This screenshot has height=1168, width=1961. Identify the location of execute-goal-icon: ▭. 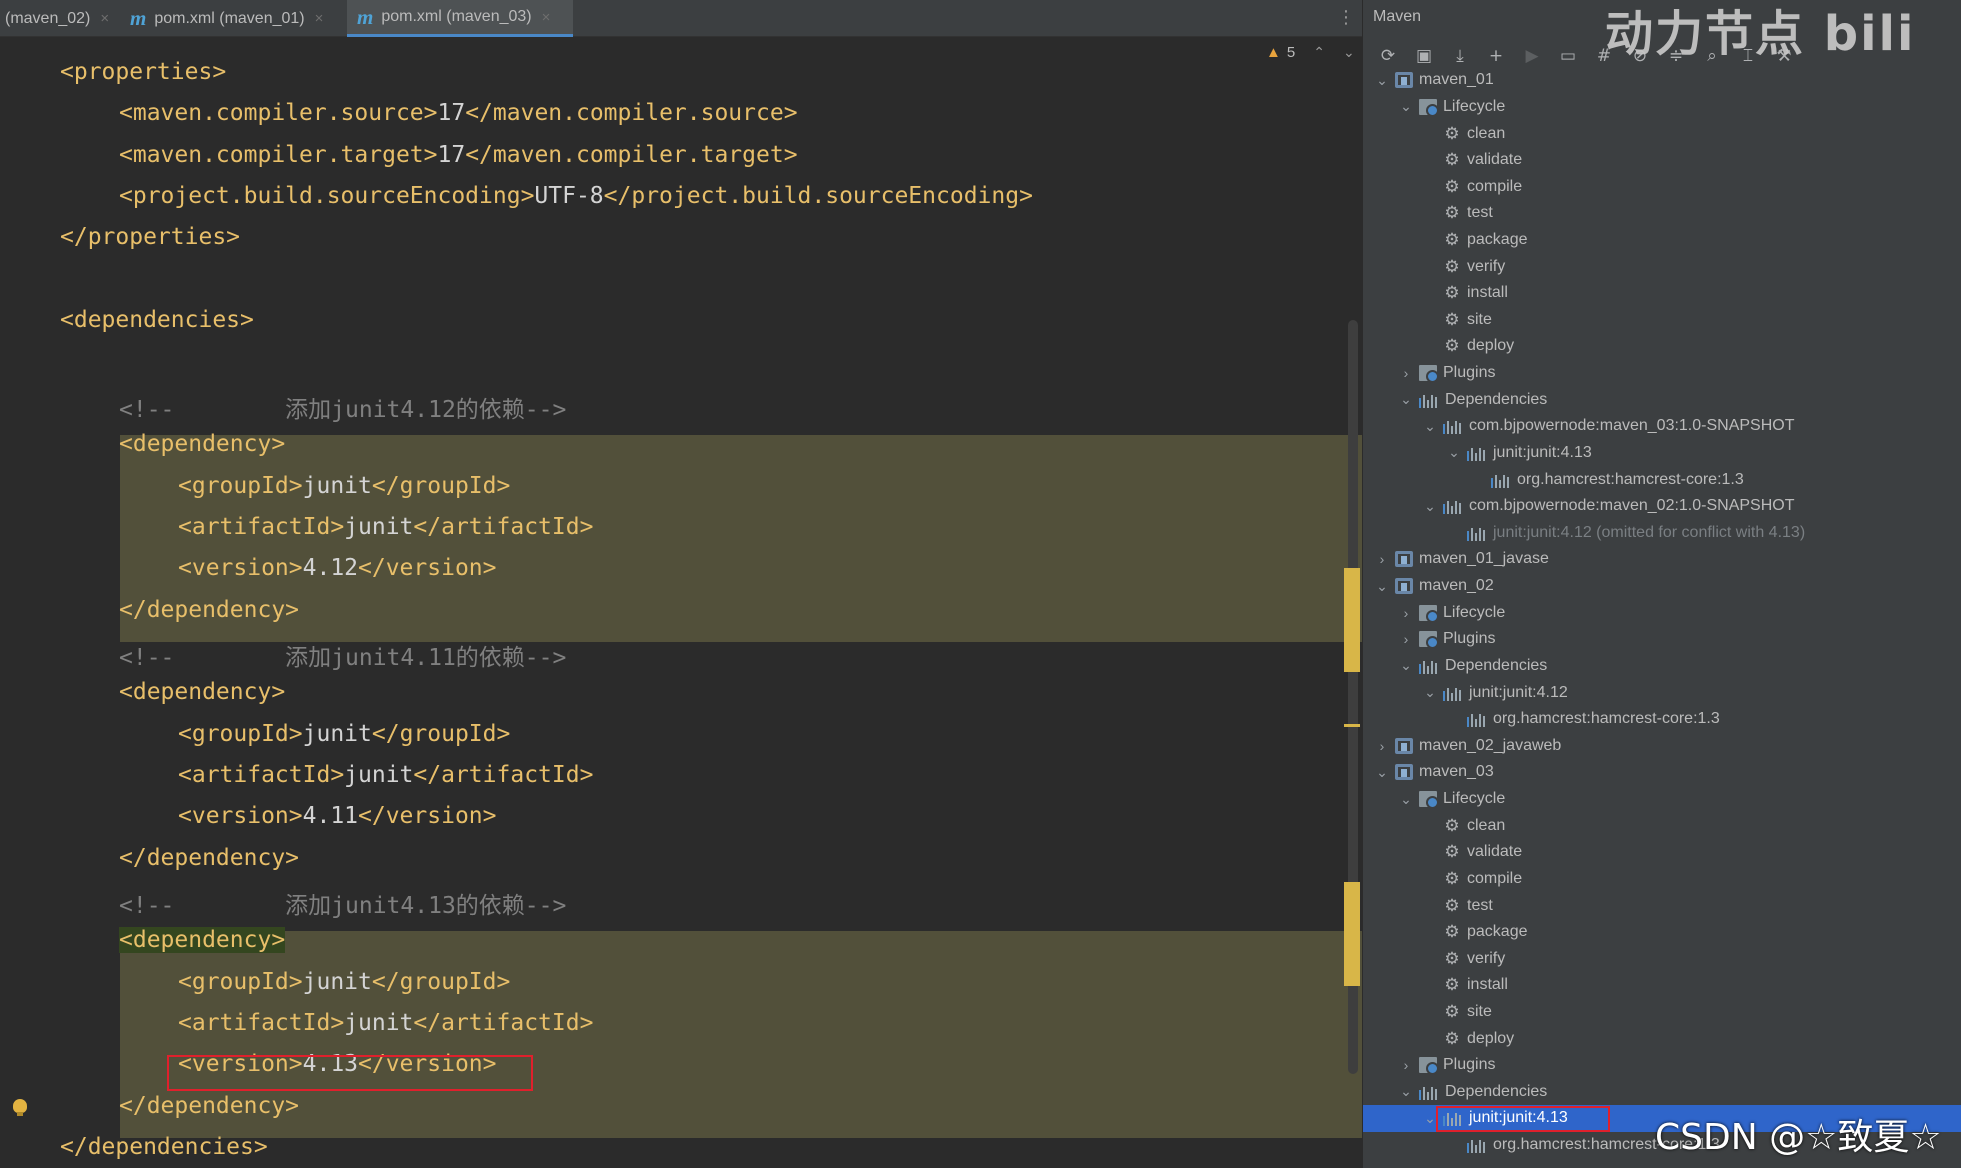
(1568, 56).